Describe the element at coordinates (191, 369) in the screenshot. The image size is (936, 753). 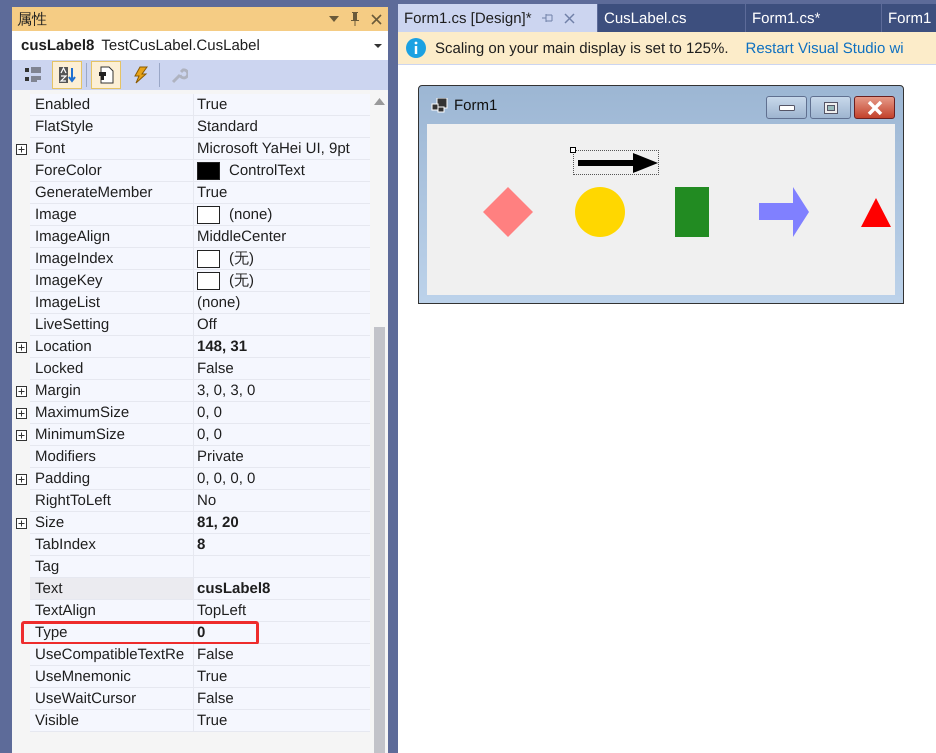
I see `property-row: Locked False` at that location.